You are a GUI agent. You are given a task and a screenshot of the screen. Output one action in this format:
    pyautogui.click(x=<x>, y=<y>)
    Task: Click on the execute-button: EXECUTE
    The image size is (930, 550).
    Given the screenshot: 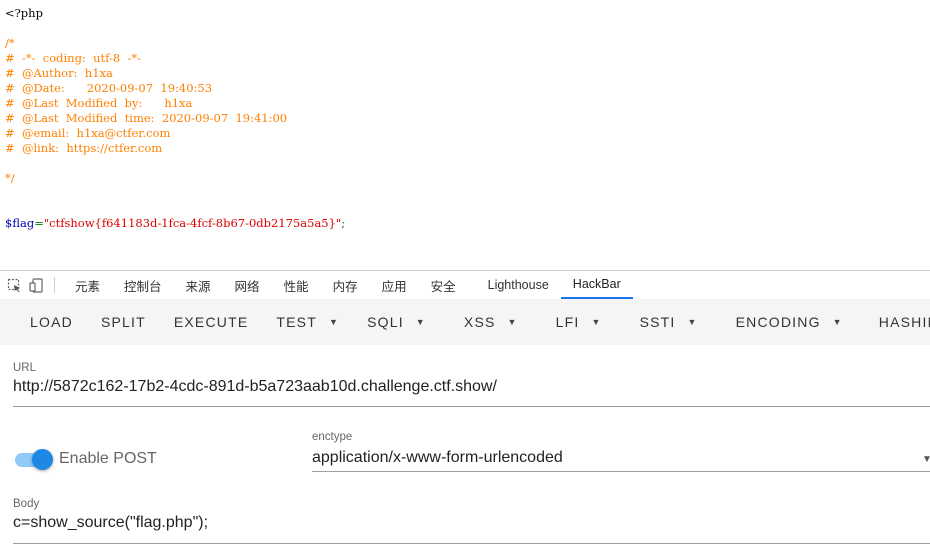 What is the action you would take?
    pyautogui.click(x=211, y=322)
    